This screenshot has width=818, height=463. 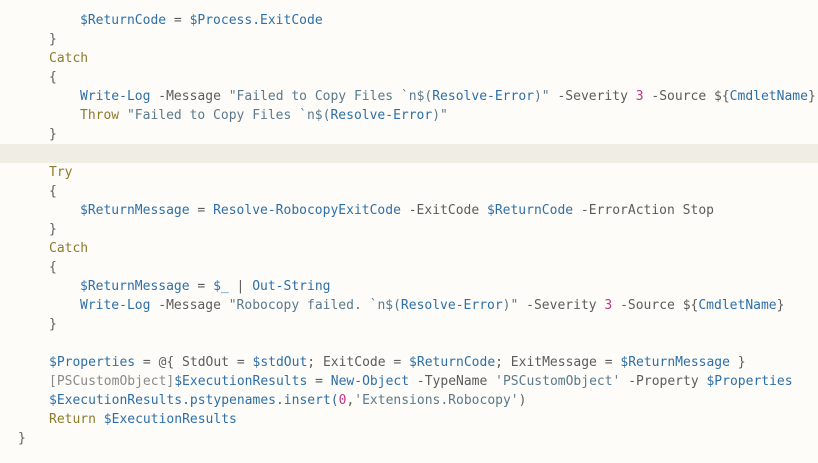 I want to click on code-token: Resolve-RobocopyExitCode, so click(x=307, y=210).